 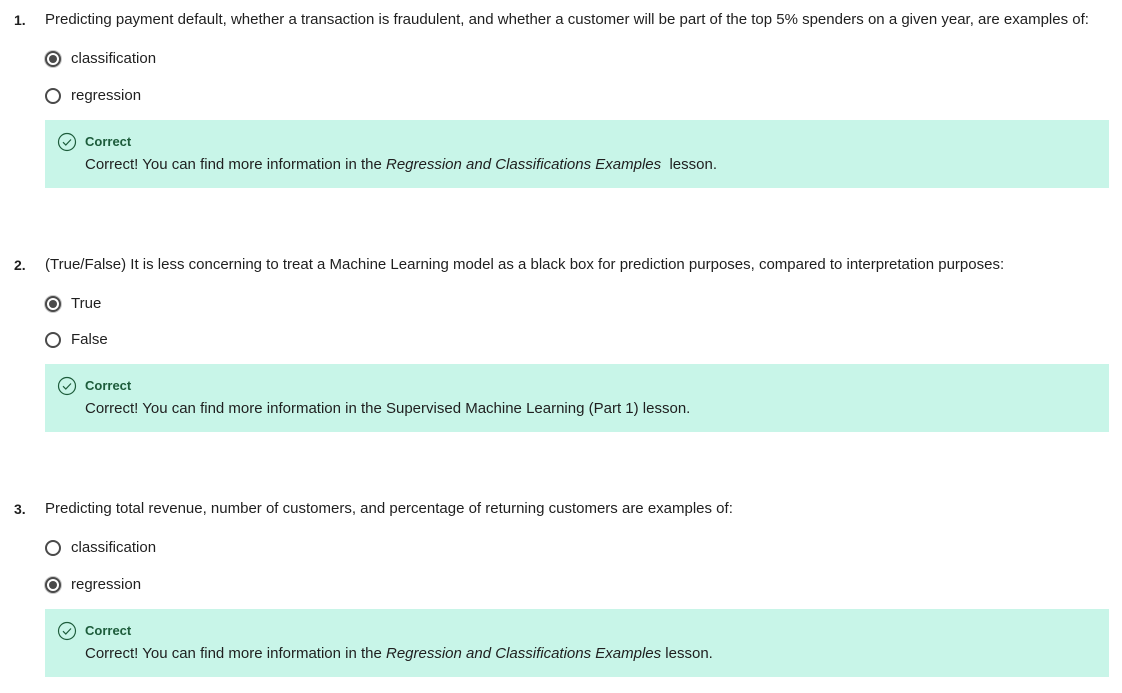 I want to click on option-false: False, so click(x=76, y=340).